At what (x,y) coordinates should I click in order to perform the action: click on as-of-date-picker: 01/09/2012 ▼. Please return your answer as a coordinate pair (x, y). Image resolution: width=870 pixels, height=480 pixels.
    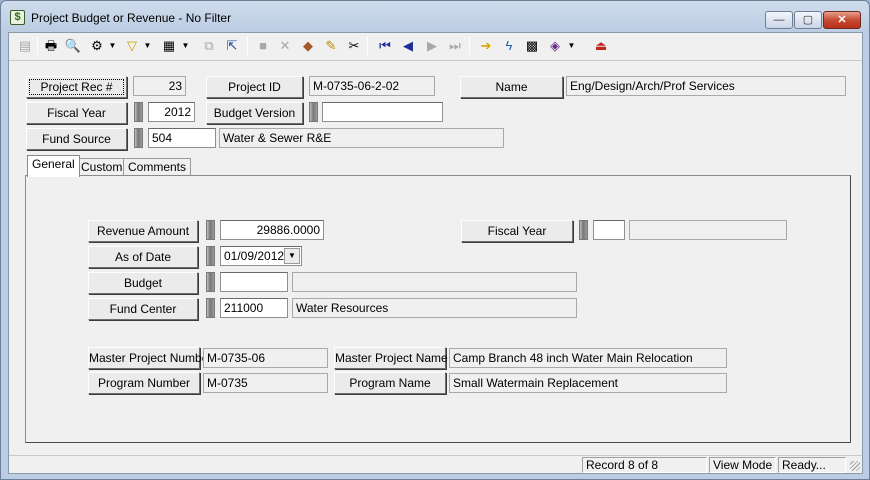
    Looking at the image, I should click on (261, 256).